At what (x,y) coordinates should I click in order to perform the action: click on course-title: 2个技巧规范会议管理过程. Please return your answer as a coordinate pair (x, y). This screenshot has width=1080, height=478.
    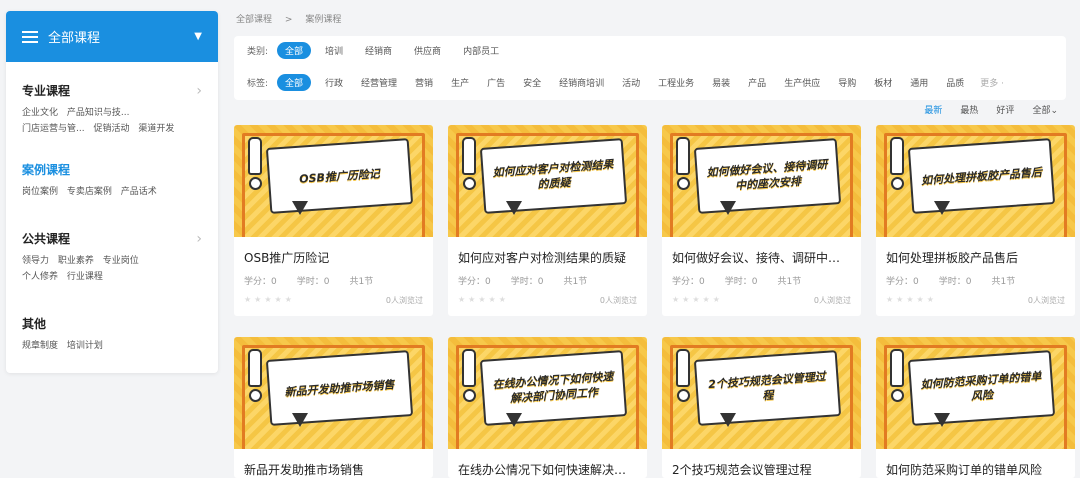
    Looking at the image, I should click on (761, 463).